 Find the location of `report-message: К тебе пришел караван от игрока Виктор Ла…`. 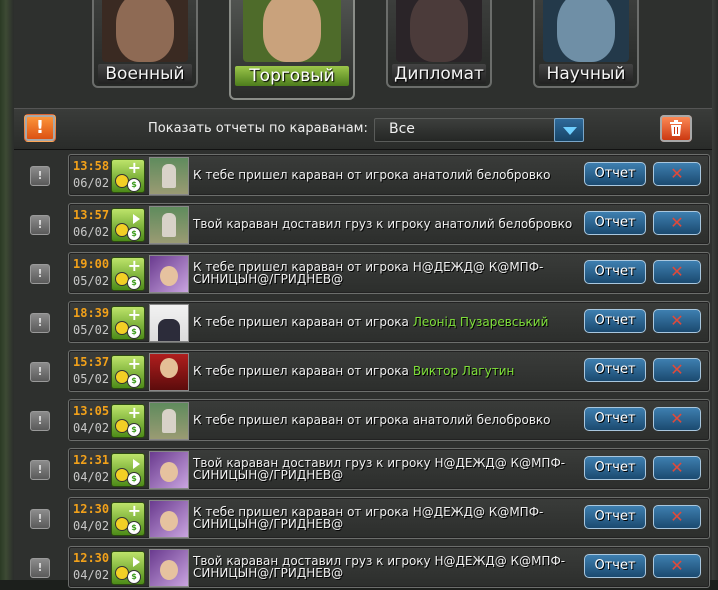

report-message: К тебе пришел караван от игрока Виктор Ла… is located at coordinates (383, 371).